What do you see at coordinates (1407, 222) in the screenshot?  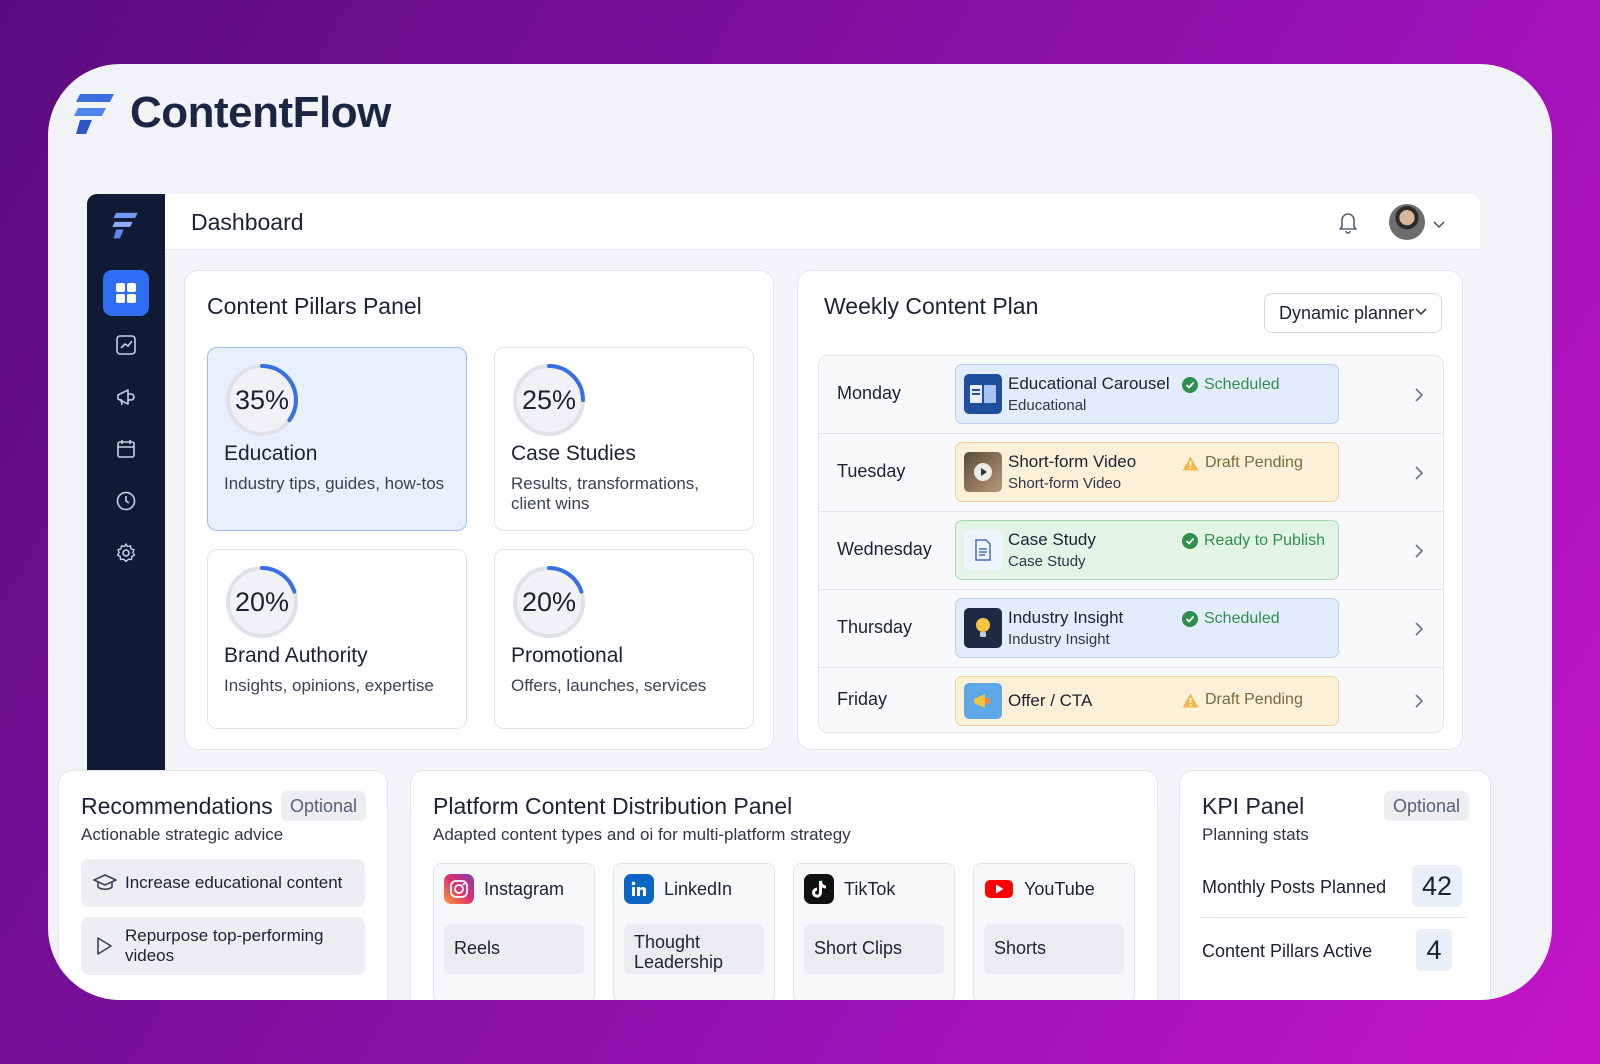 I see `avatar` at bounding box center [1407, 222].